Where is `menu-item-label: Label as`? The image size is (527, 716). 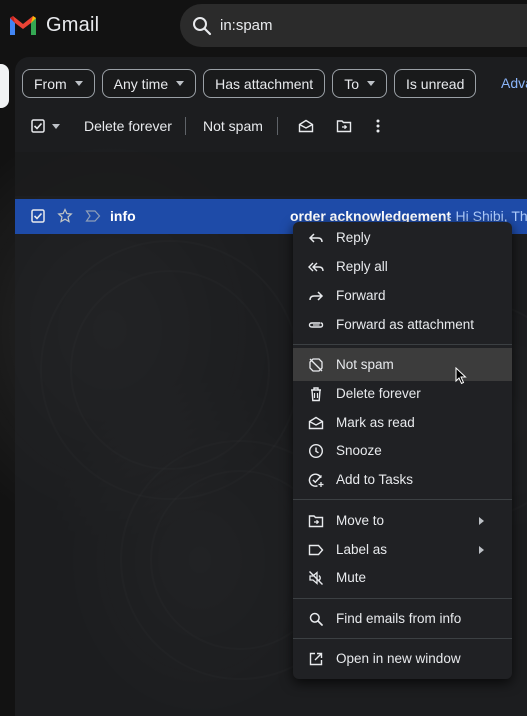 menu-item-label: Label as is located at coordinates (362, 549).